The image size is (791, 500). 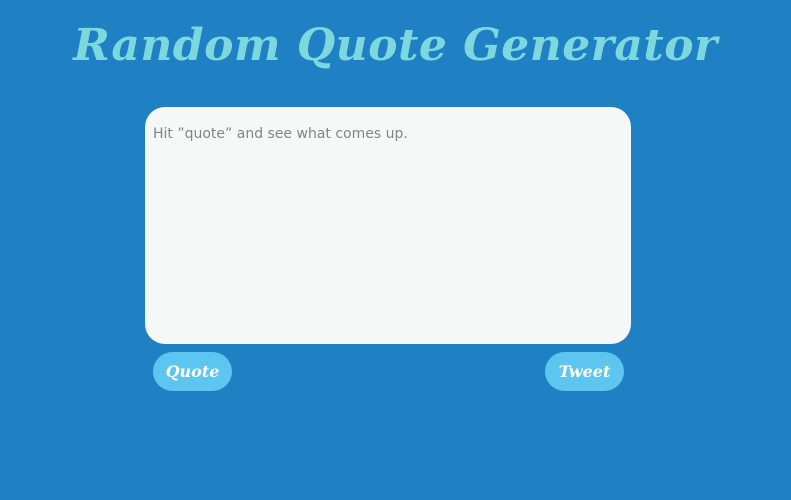 I want to click on tweet-button: Tweet, so click(x=584, y=371).